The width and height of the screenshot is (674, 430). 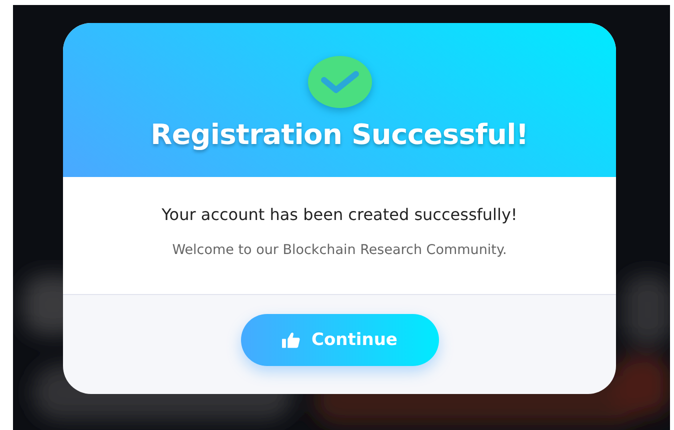 What do you see at coordinates (339, 250) in the screenshot?
I see `welcome-text: Welcome to our Blockchain Research Community.` at bounding box center [339, 250].